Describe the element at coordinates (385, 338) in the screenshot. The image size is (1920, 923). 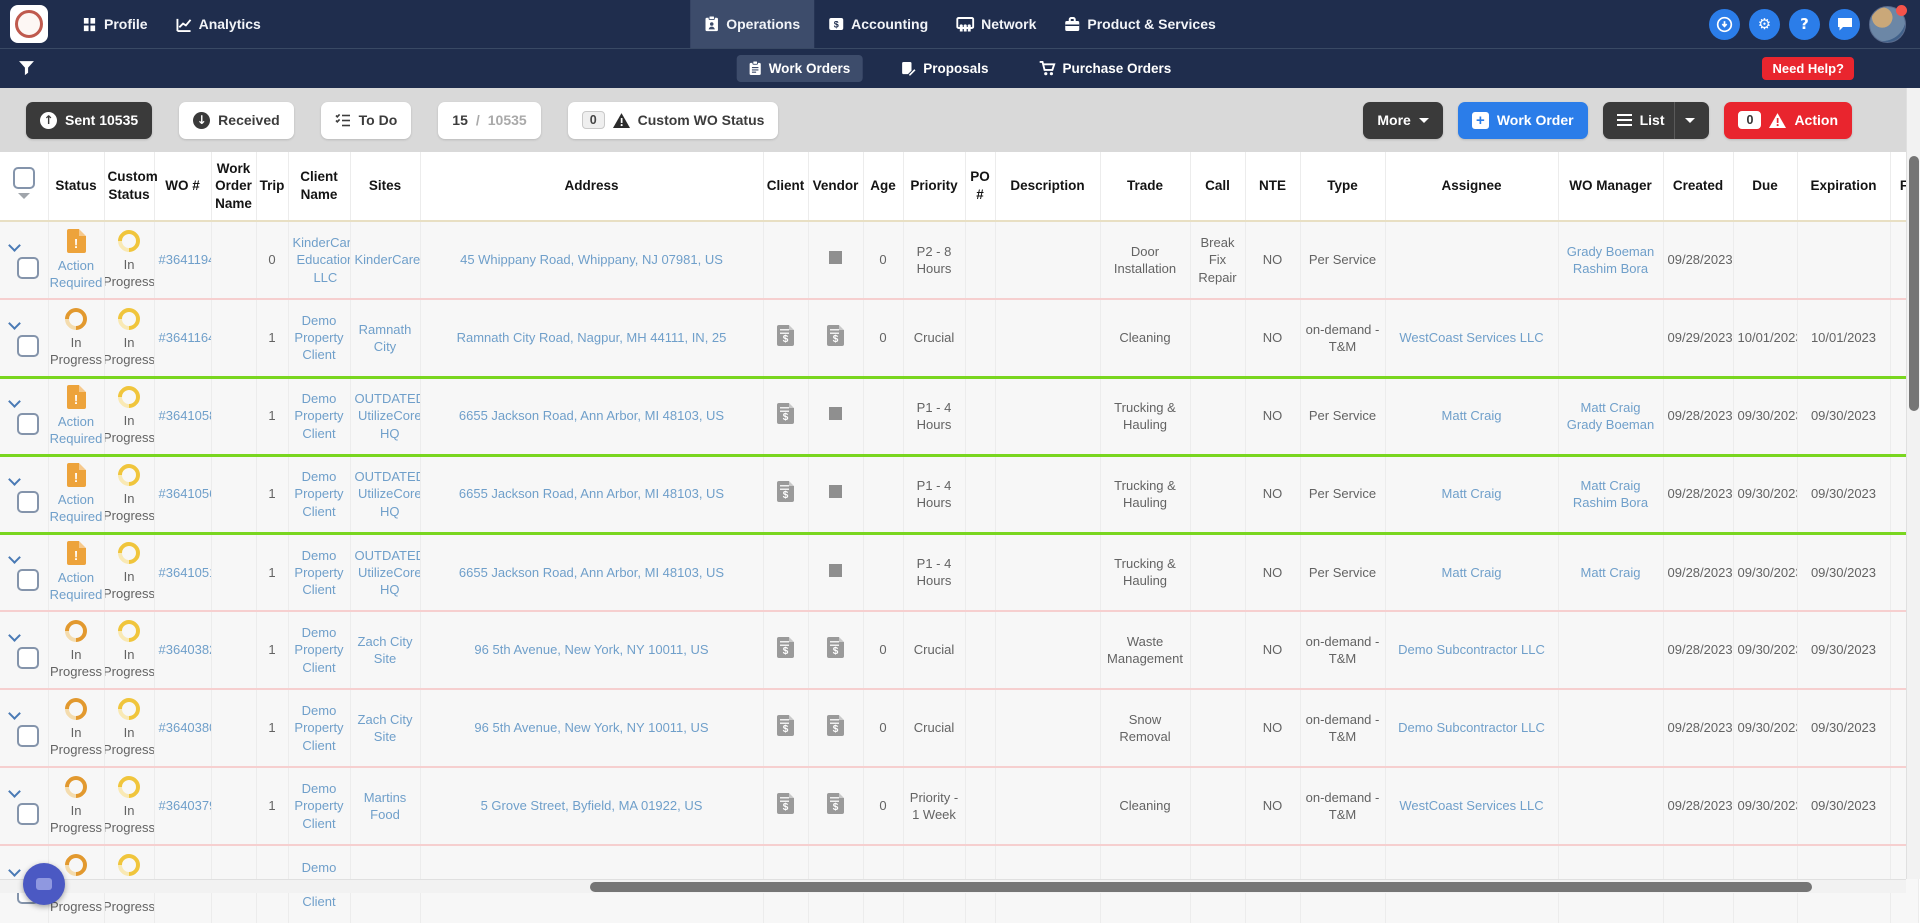
I see `site-link: Ramnath City` at that location.